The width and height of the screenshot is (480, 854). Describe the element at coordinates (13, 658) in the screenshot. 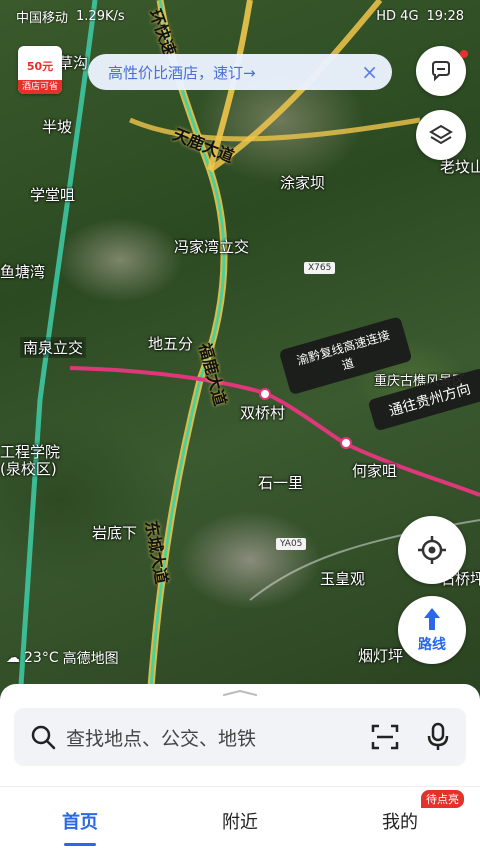

I see `cloud-icon: ☁` at that location.